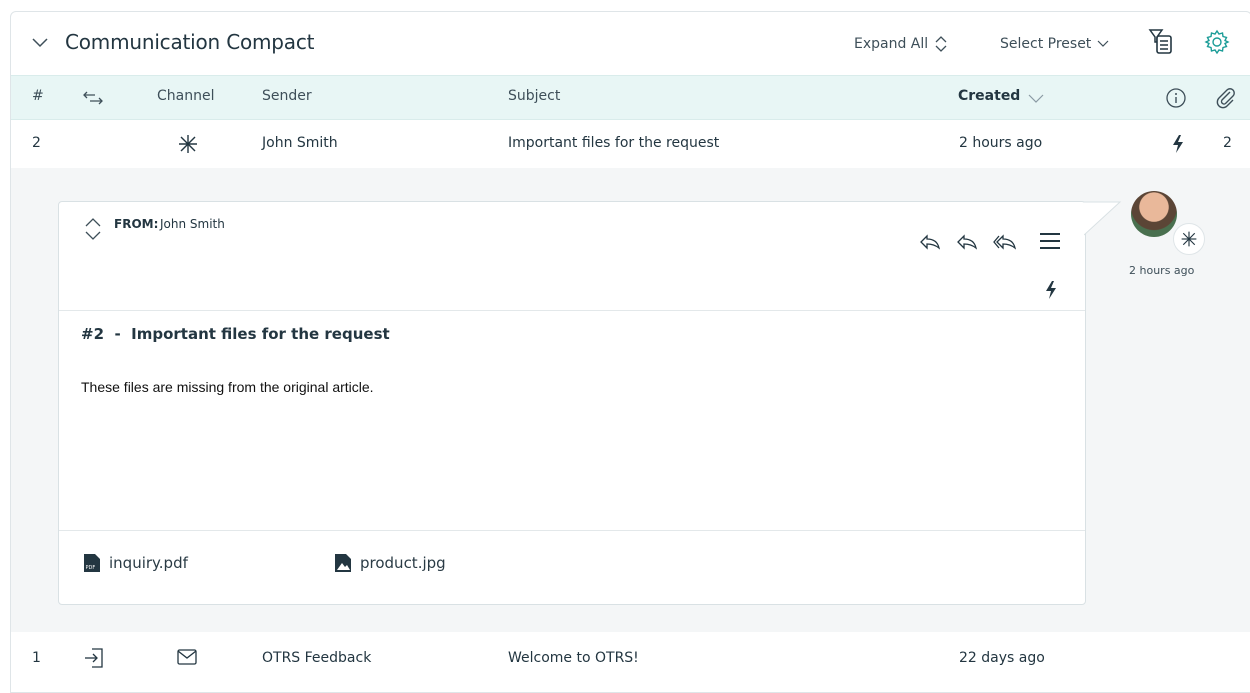  I want to click on direction-arrows-icon, so click(93, 98).